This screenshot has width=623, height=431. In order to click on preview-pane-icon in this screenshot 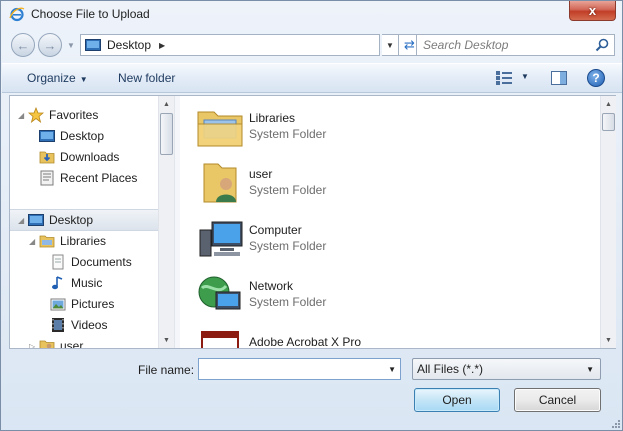, I will do `click(559, 78)`.